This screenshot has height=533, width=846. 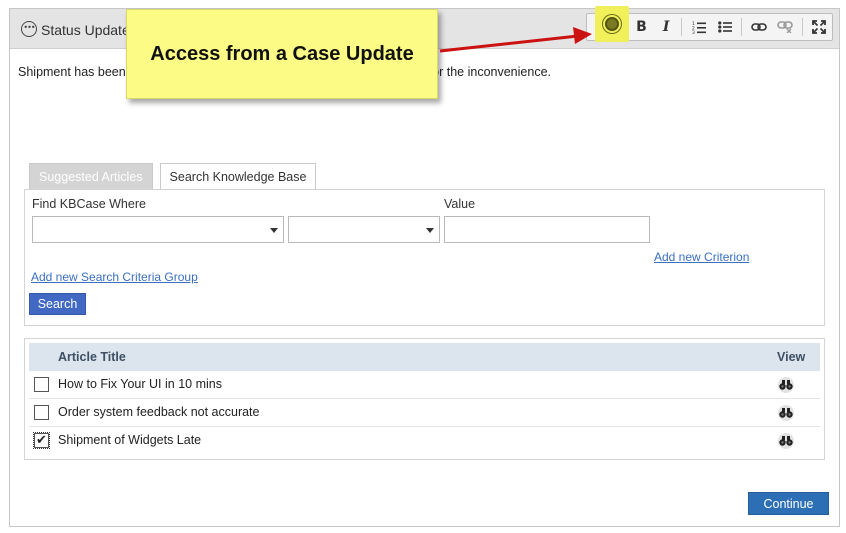 What do you see at coordinates (159, 412) in the screenshot?
I see `article-title: Order system feedback not accurate` at bounding box center [159, 412].